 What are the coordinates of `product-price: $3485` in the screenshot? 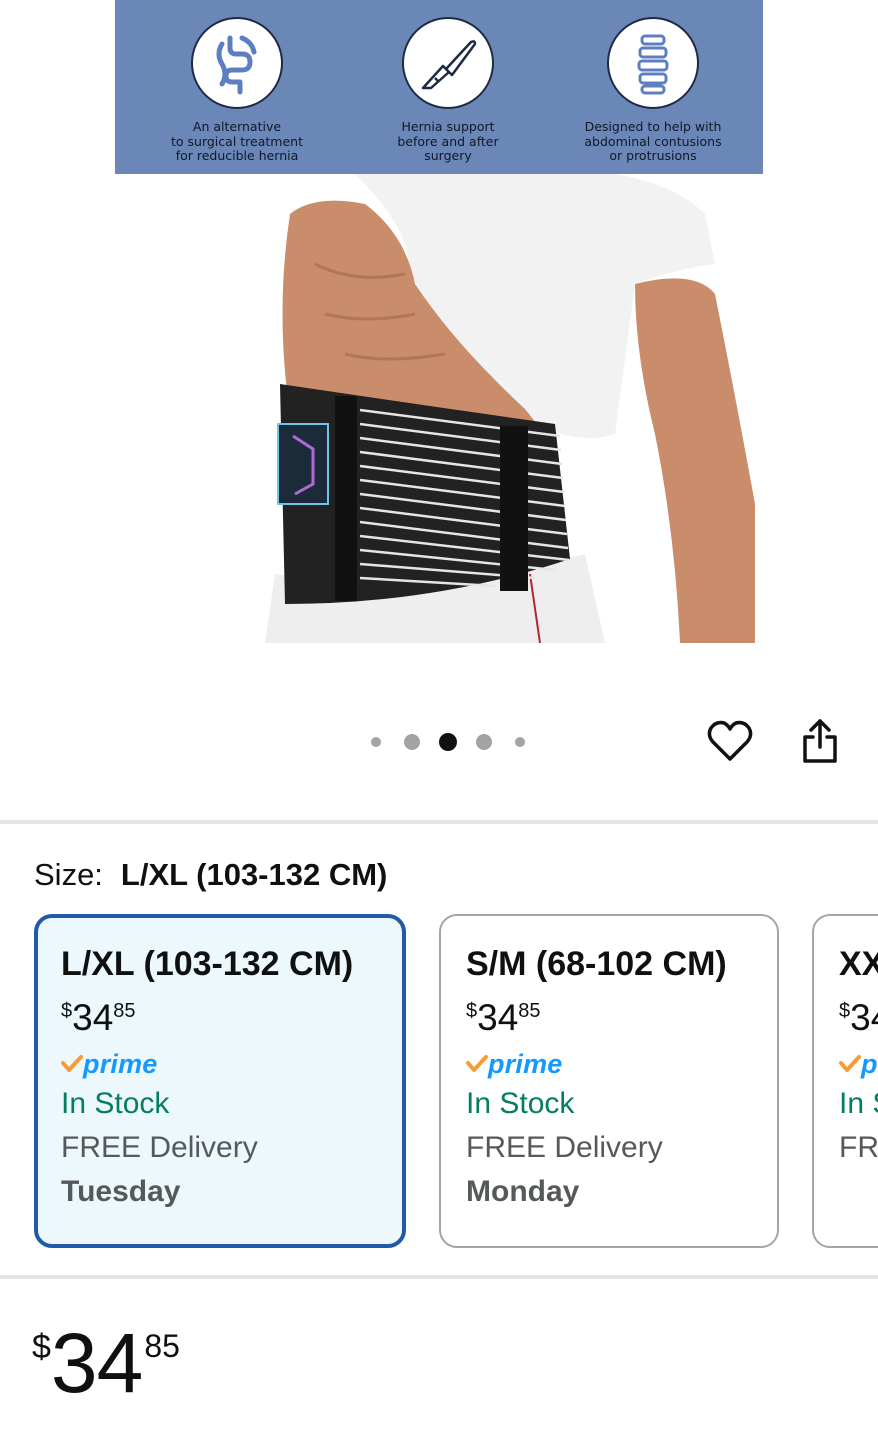 It's located at (106, 1363).